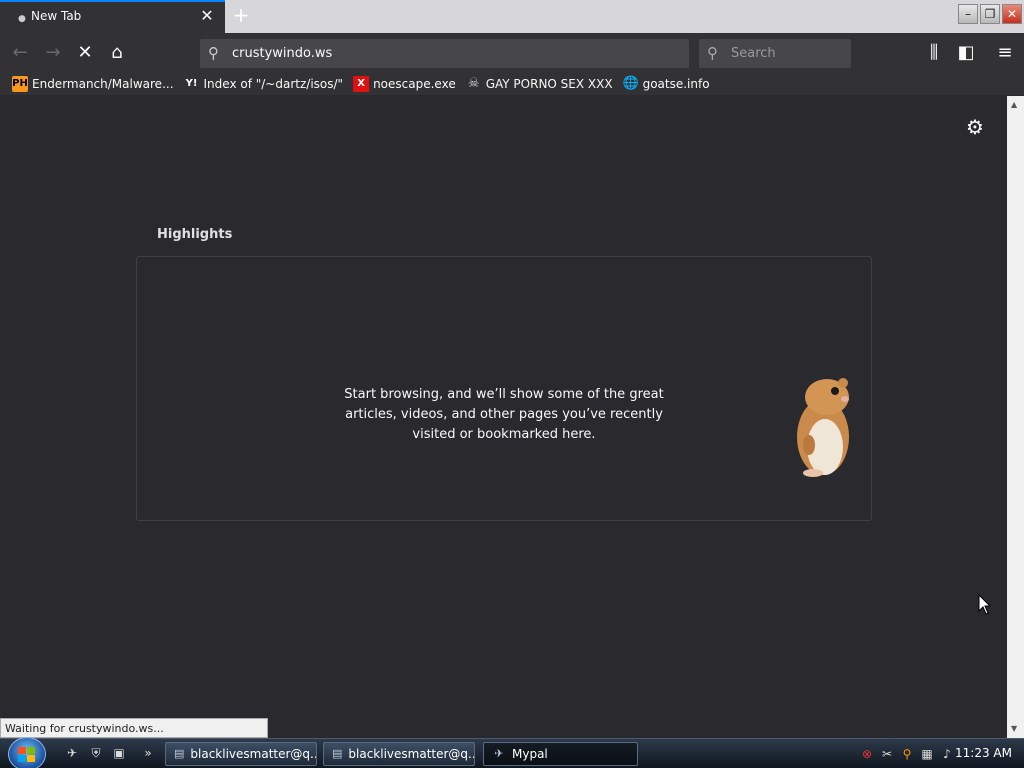  Describe the element at coordinates (20, 84) in the screenshot. I see `ph-icon: PH` at that location.